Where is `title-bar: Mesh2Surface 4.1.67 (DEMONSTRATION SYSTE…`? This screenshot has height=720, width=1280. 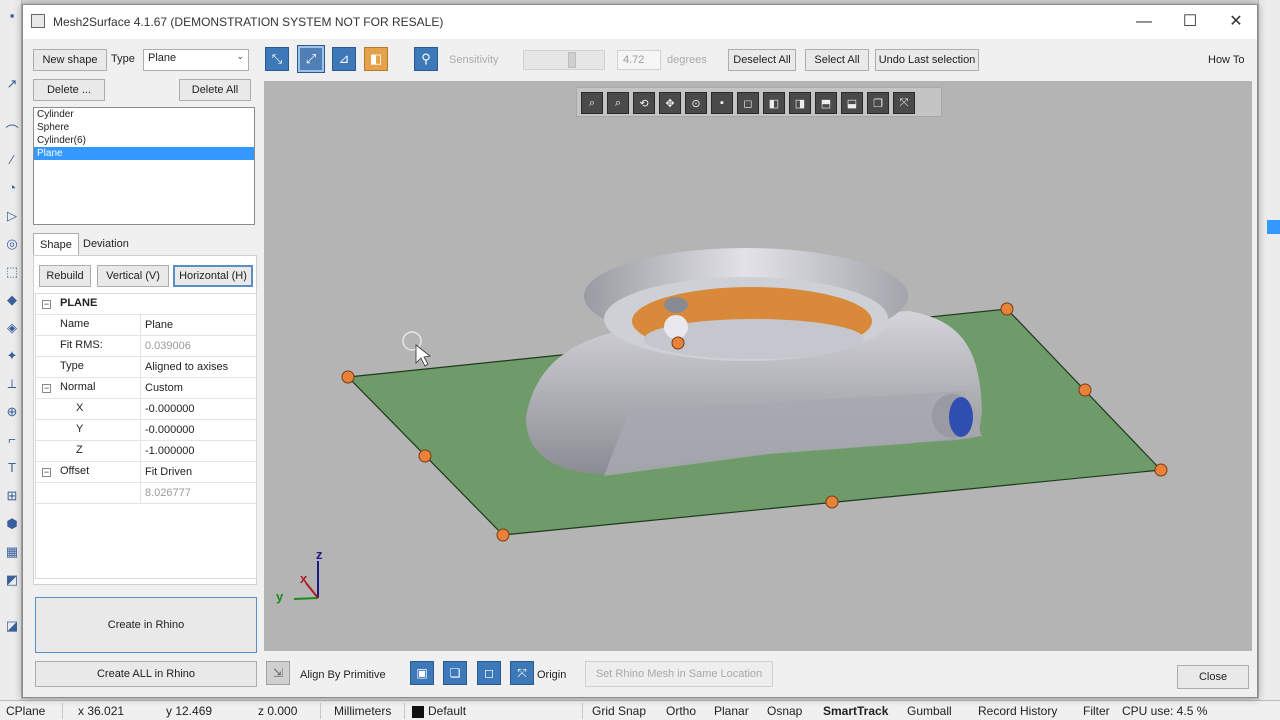 title-bar: Mesh2Surface 4.1.67 (DEMONSTRATION SYSTE… is located at coordinates (640, 22).